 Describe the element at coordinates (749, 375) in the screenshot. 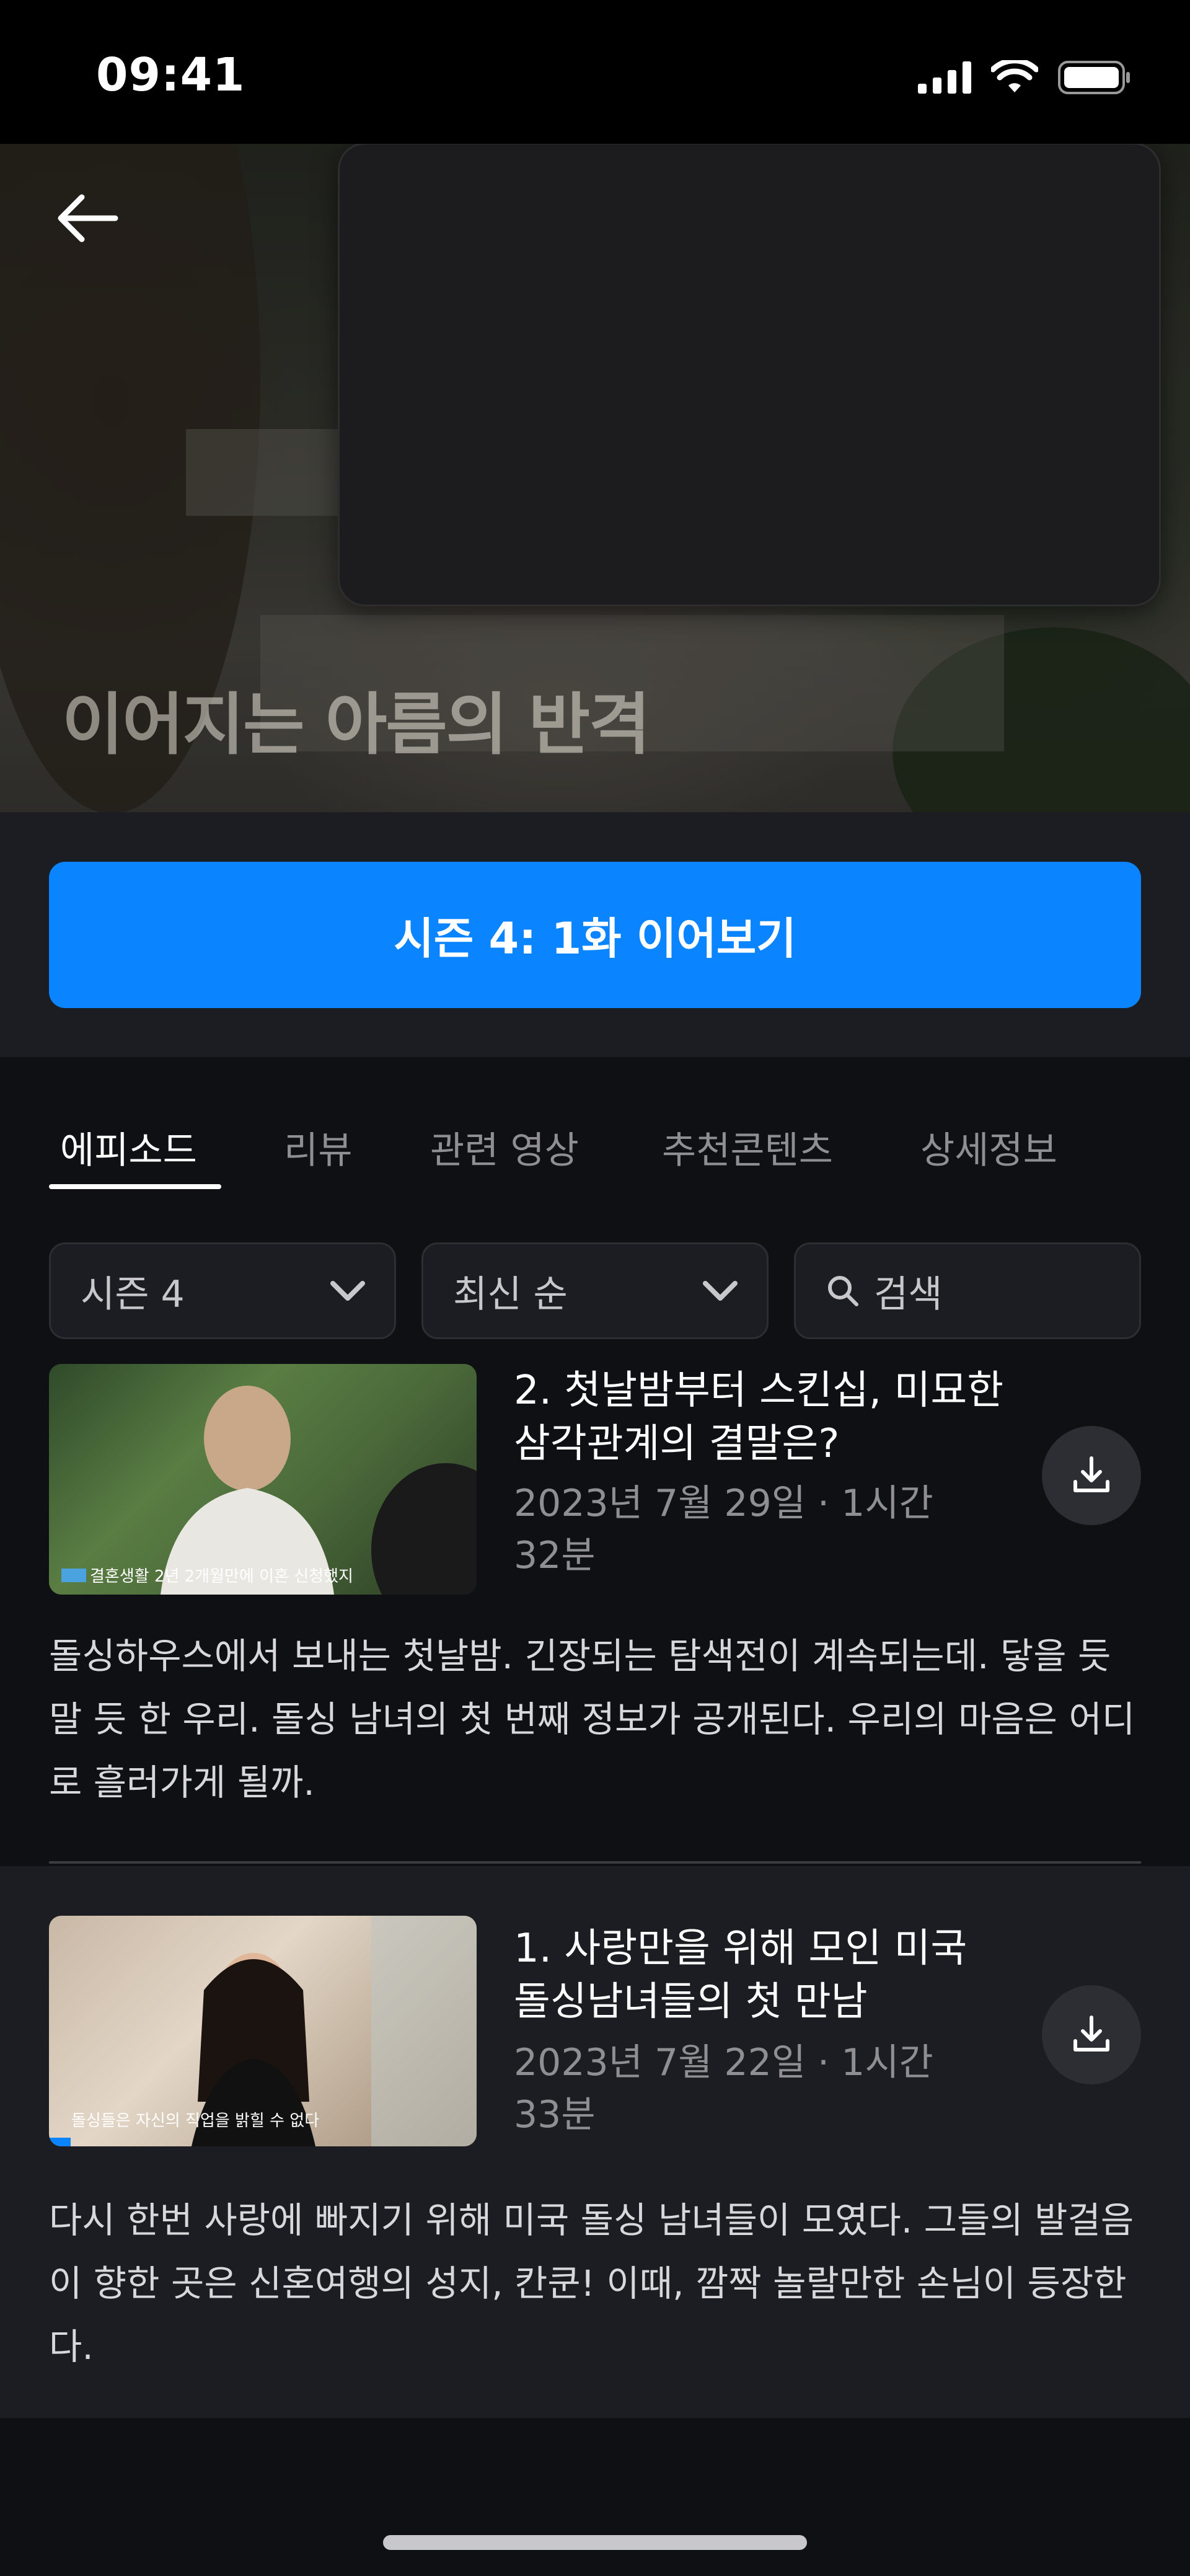

I see `video-player-frame` at that location.